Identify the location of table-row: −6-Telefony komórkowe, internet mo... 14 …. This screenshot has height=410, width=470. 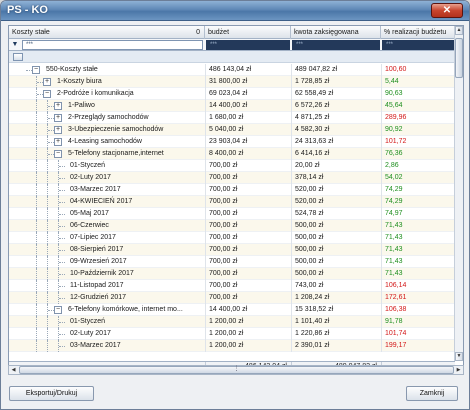
(232, 310).